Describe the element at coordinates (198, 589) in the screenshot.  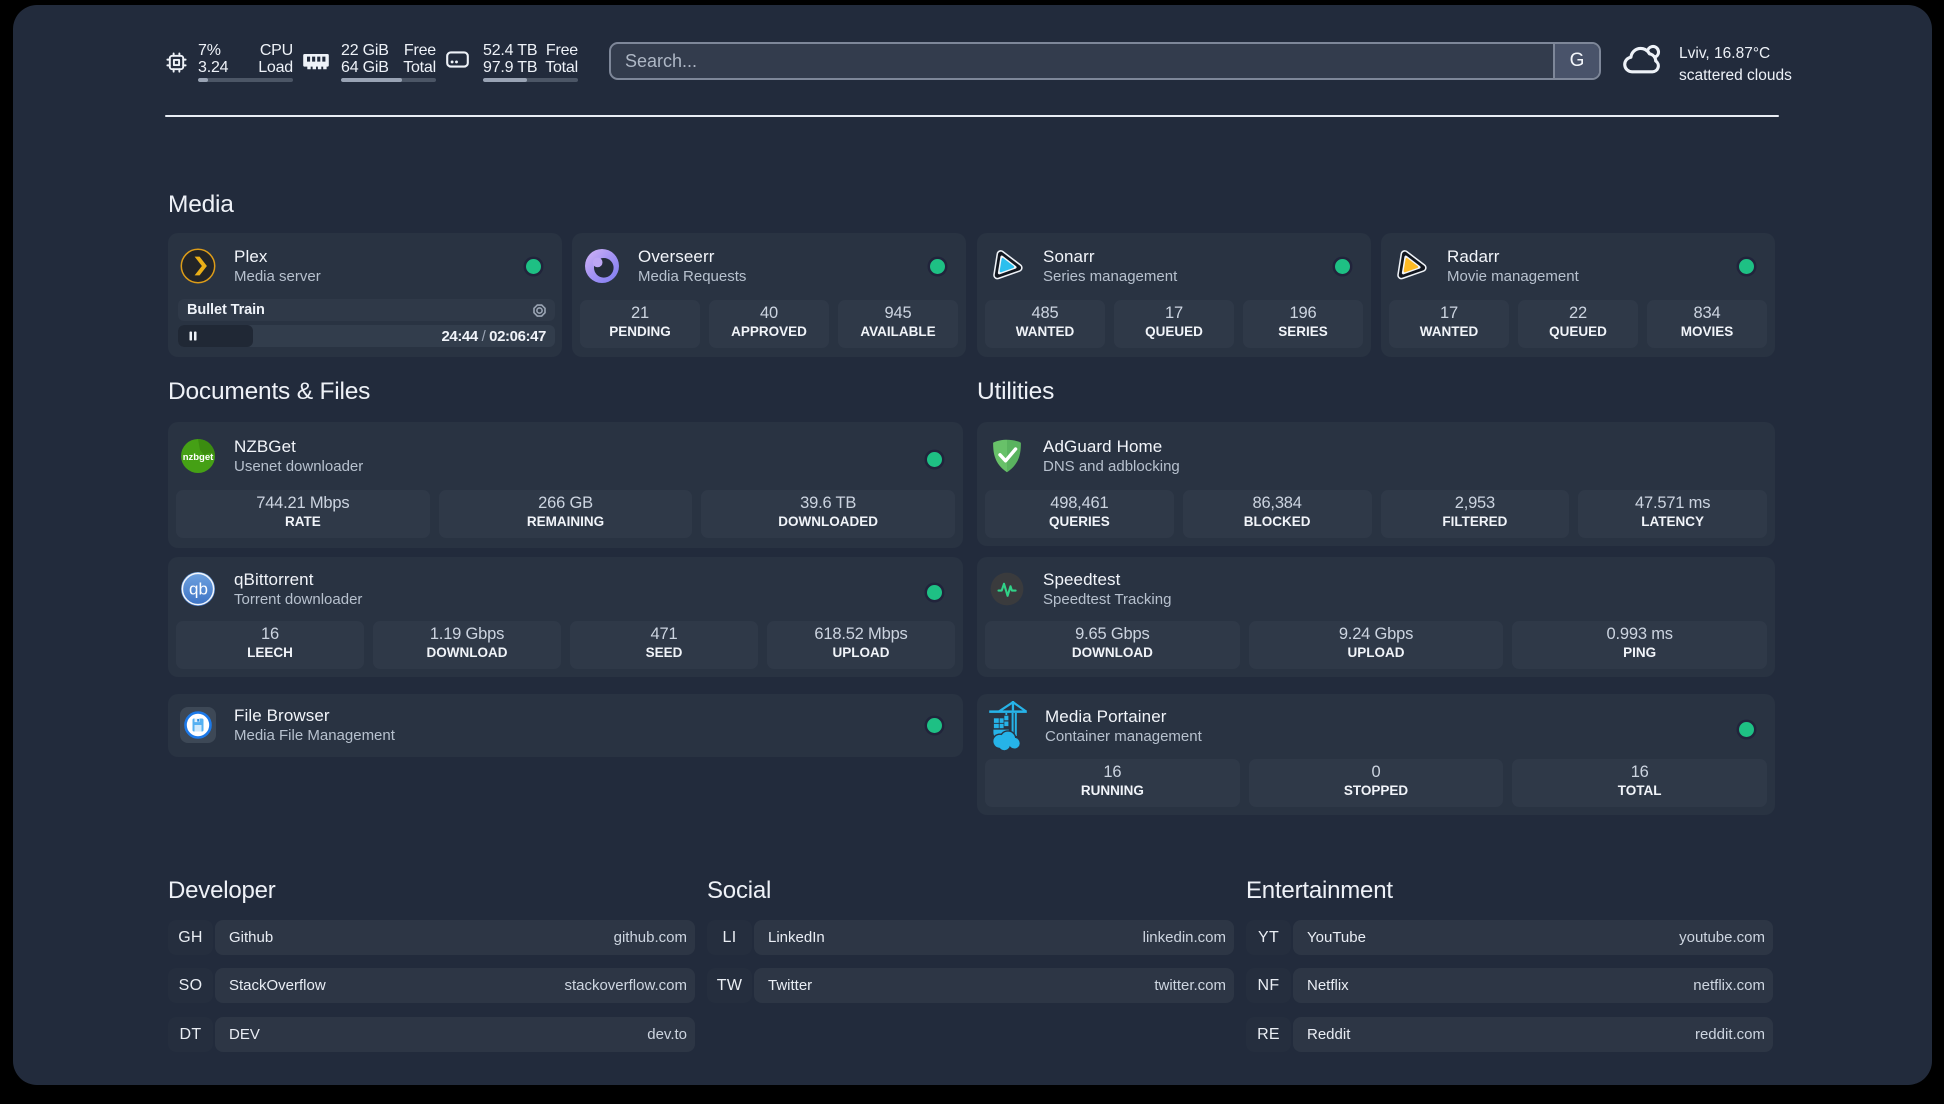
I see `svg-text: qb` at that location.